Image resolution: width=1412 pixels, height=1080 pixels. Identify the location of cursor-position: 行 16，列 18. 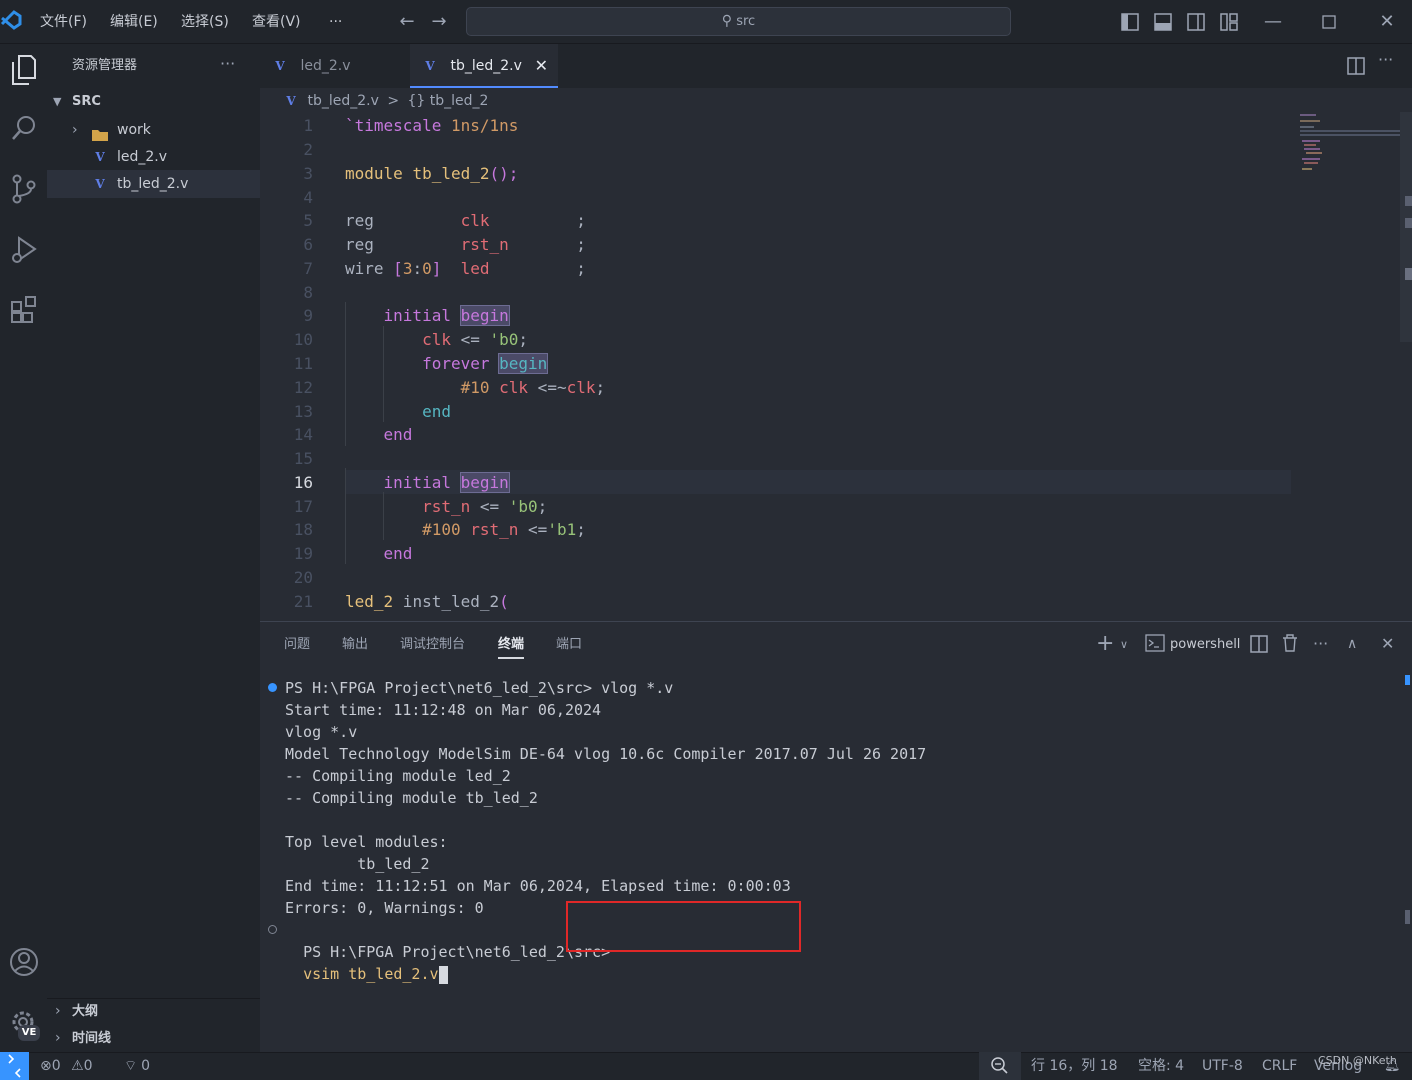
(1074, 1066).